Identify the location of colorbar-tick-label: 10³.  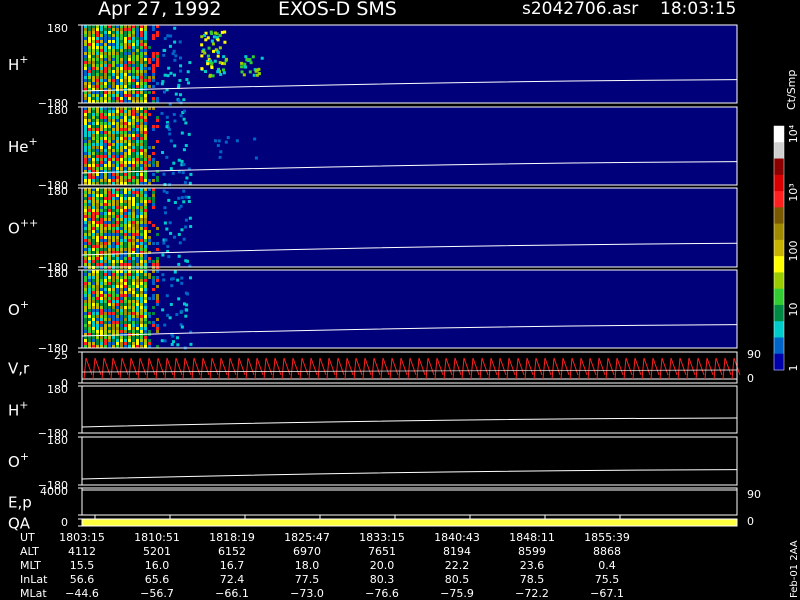
(793, 192).